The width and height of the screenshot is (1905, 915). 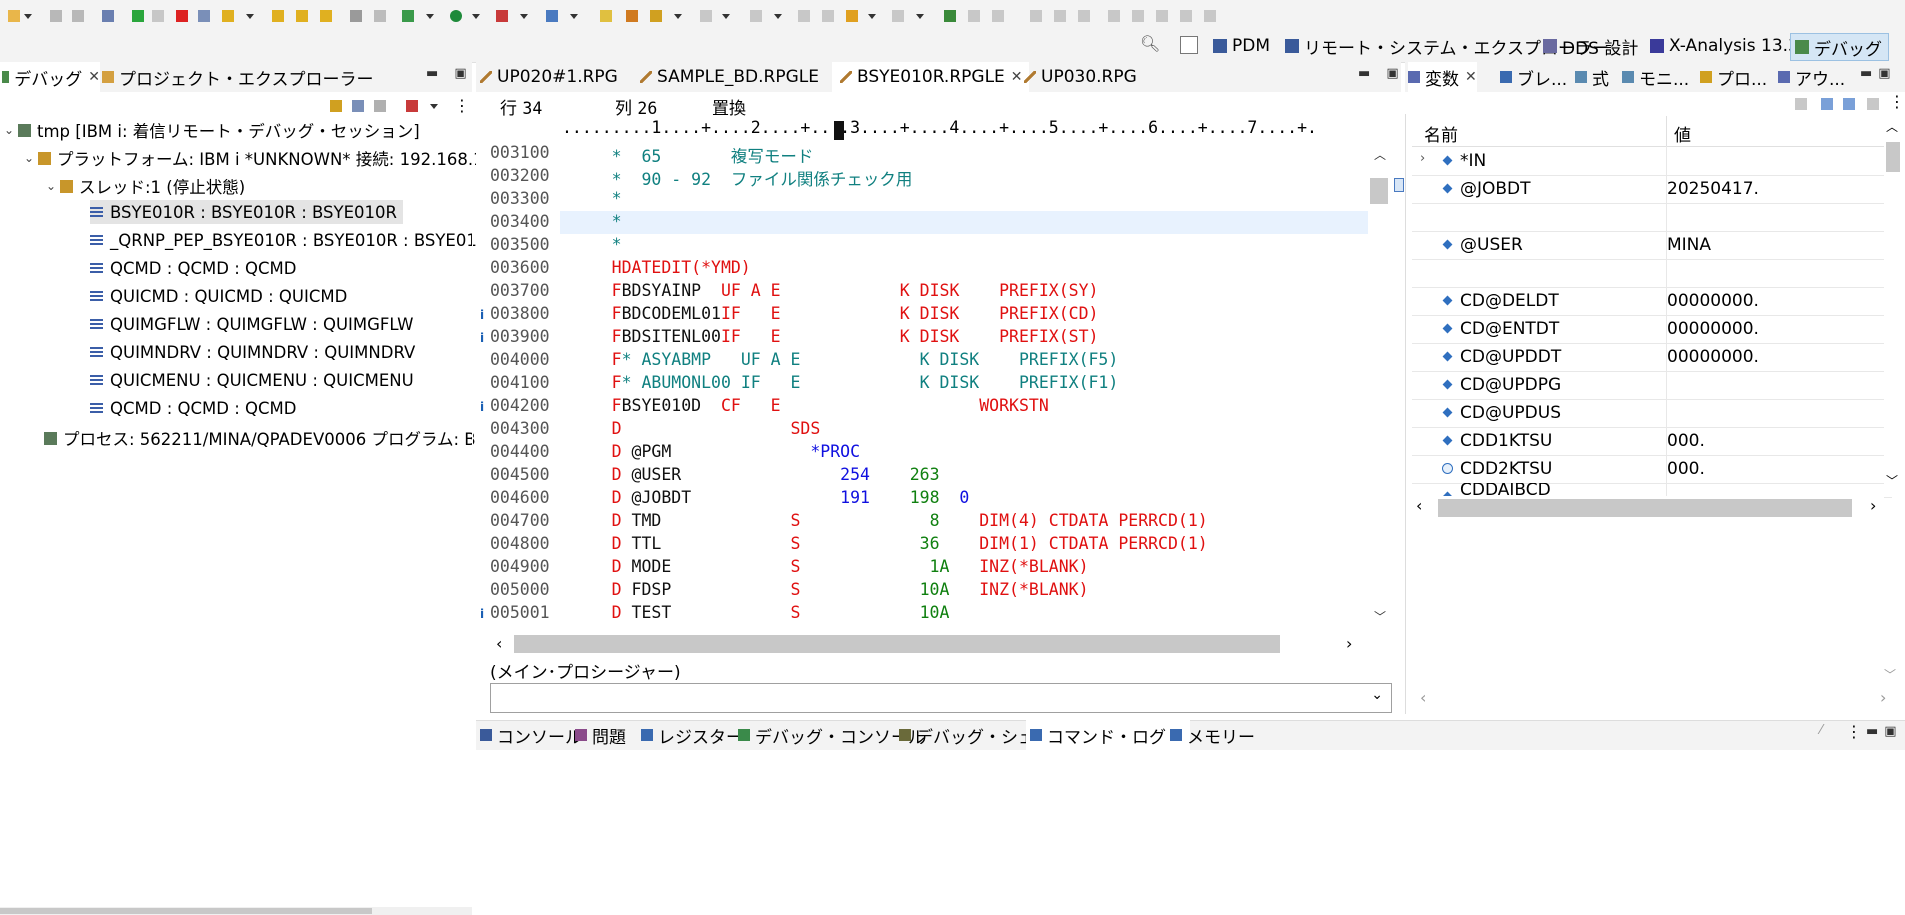 I want to click on tab-memory: メモリー, so click(x=1212, y=735).